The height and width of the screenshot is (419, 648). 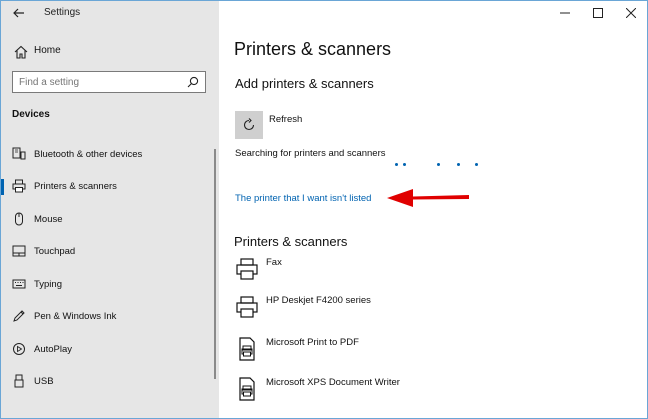 I want to click on maximize-button, so click(x=597, y=13).